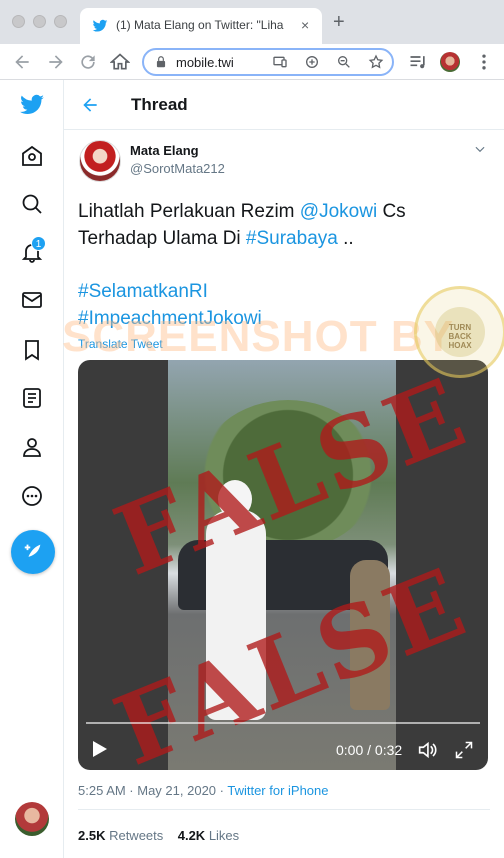 This screenshot has width=504, height=858. I want to click on browser-tab-bar: (1) Mata Elang on Twitter: "Liha × +, so click(252, 22).